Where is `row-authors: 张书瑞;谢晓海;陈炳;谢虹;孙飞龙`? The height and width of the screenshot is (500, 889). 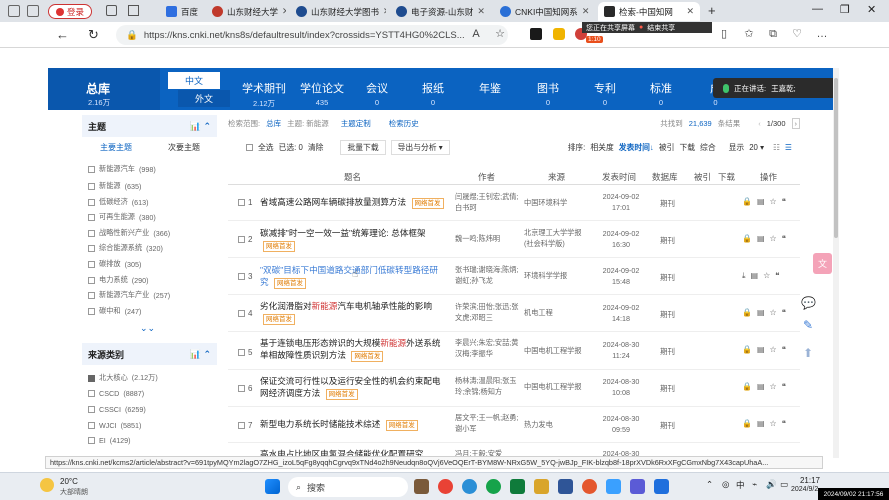 row-authors: 张书瑞;谢晓海;陈炳;谢虹;孙飞龙 is located at coordinates (487, 275).